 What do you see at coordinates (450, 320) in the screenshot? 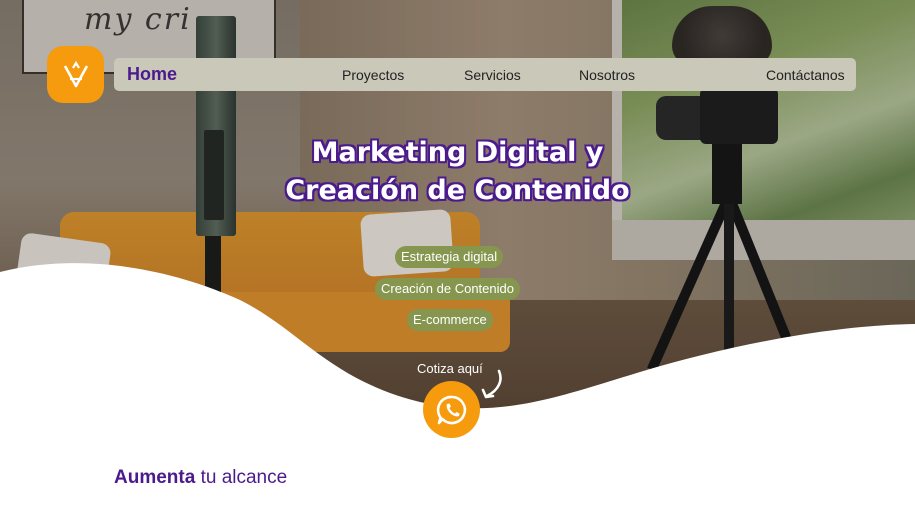
I see `service-pill: E-commerce` at bounding box center [450, 320].